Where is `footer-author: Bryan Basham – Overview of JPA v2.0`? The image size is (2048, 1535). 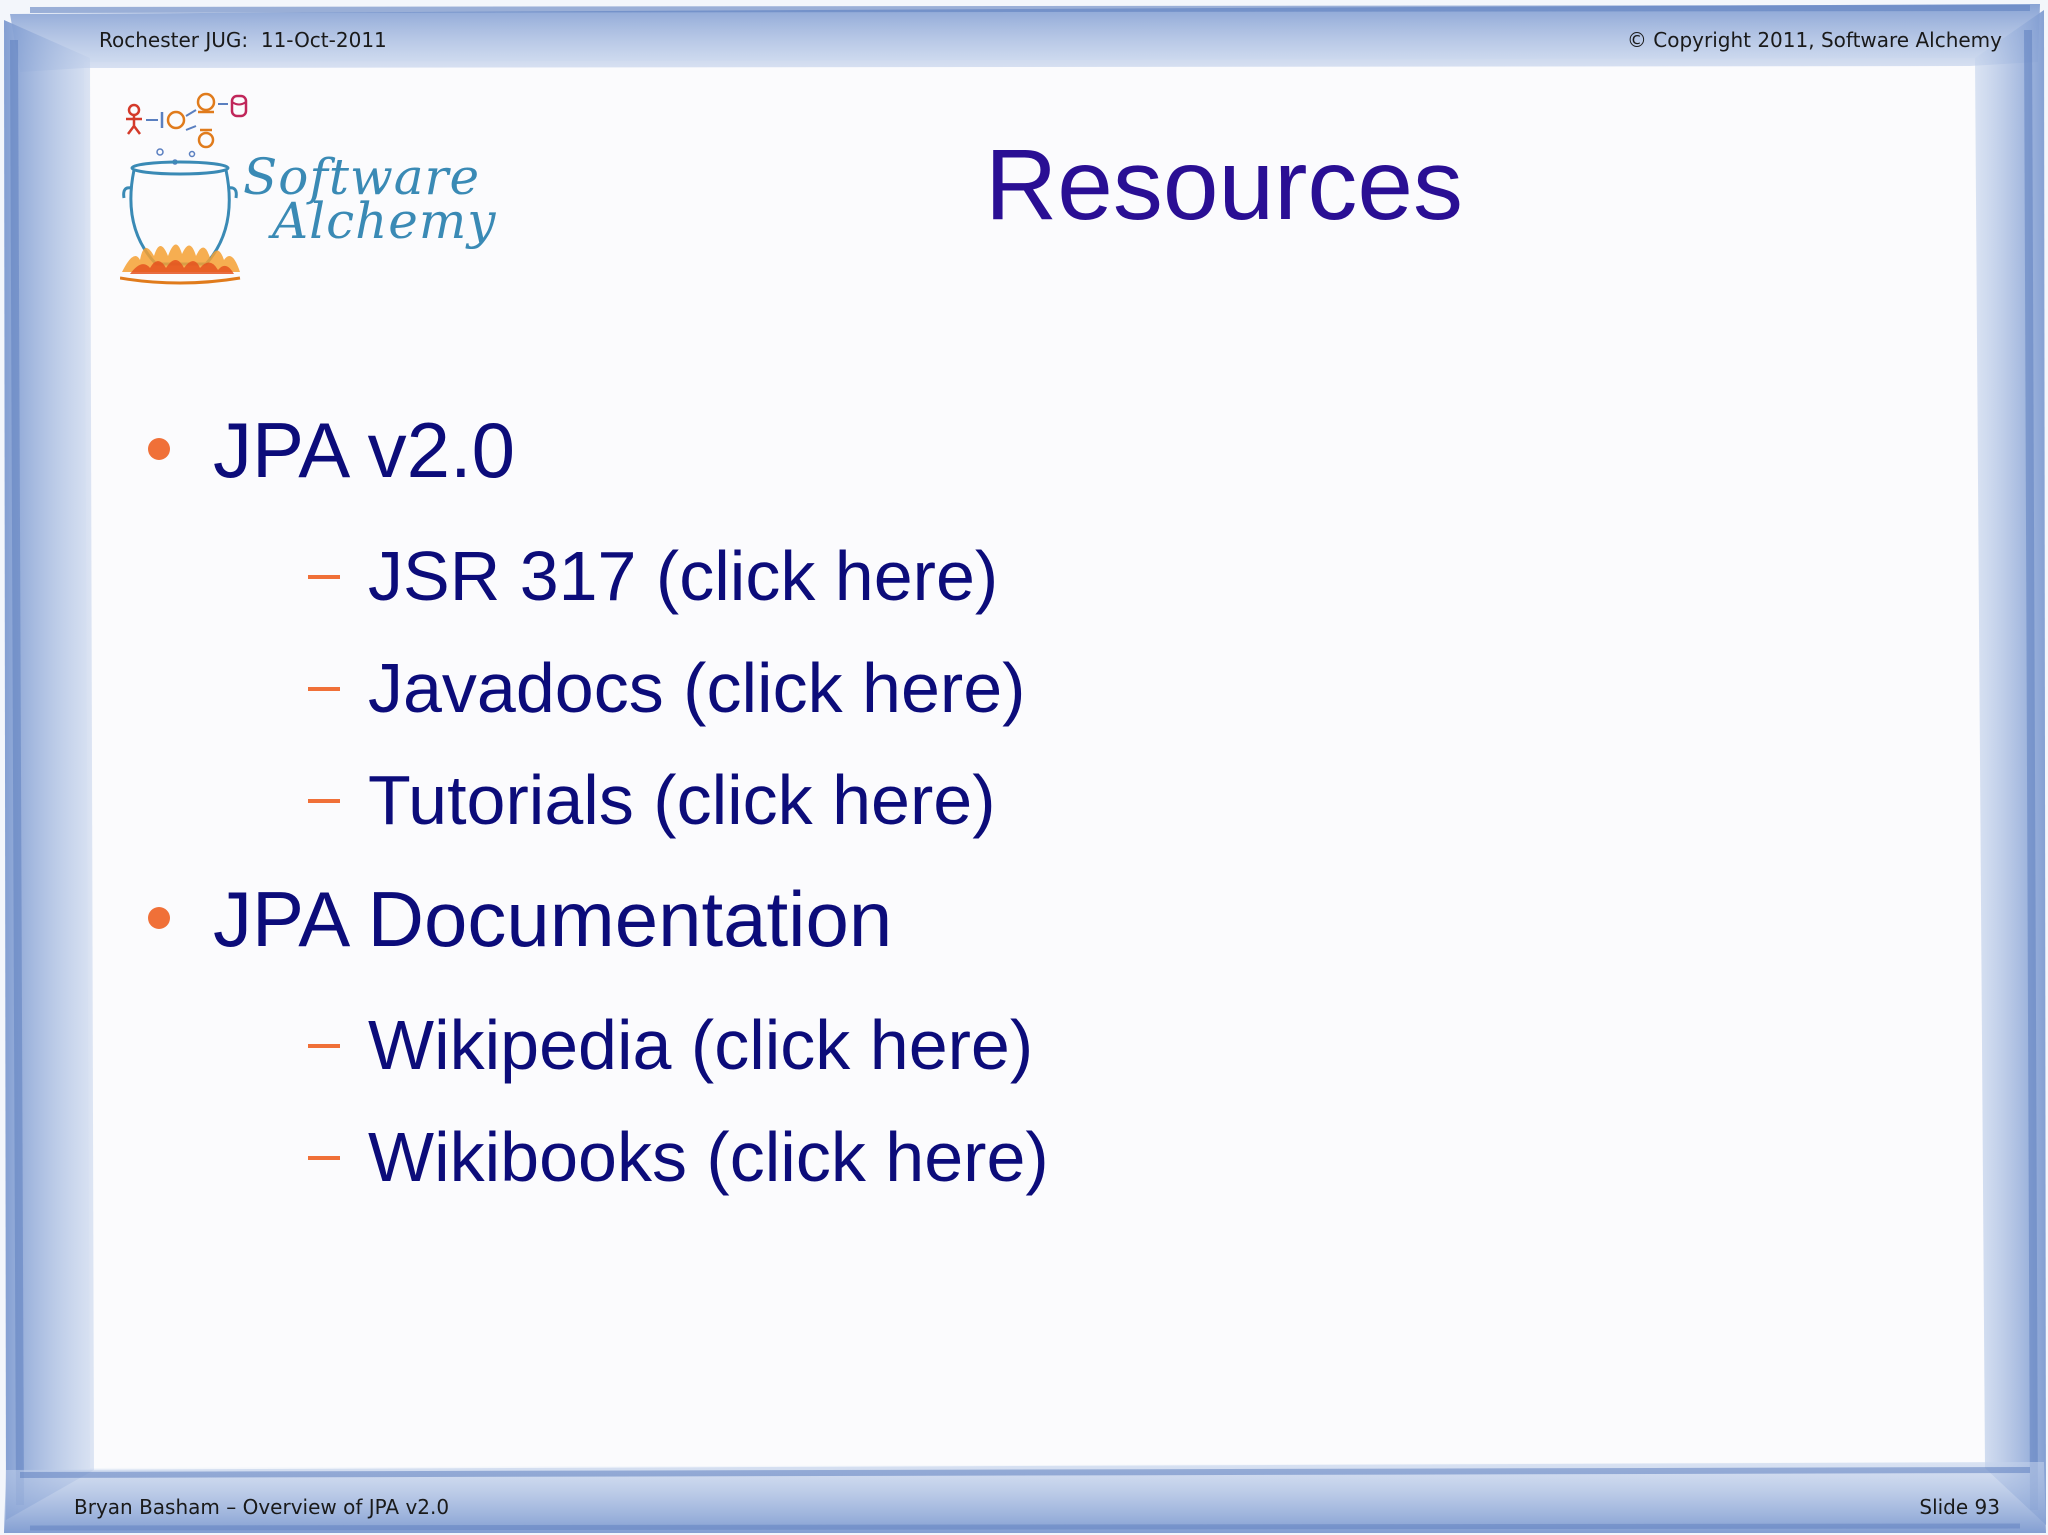 footer-author: Bryan Basham – Overview of JPA v2.0 is located at coordinates (262, 1507).